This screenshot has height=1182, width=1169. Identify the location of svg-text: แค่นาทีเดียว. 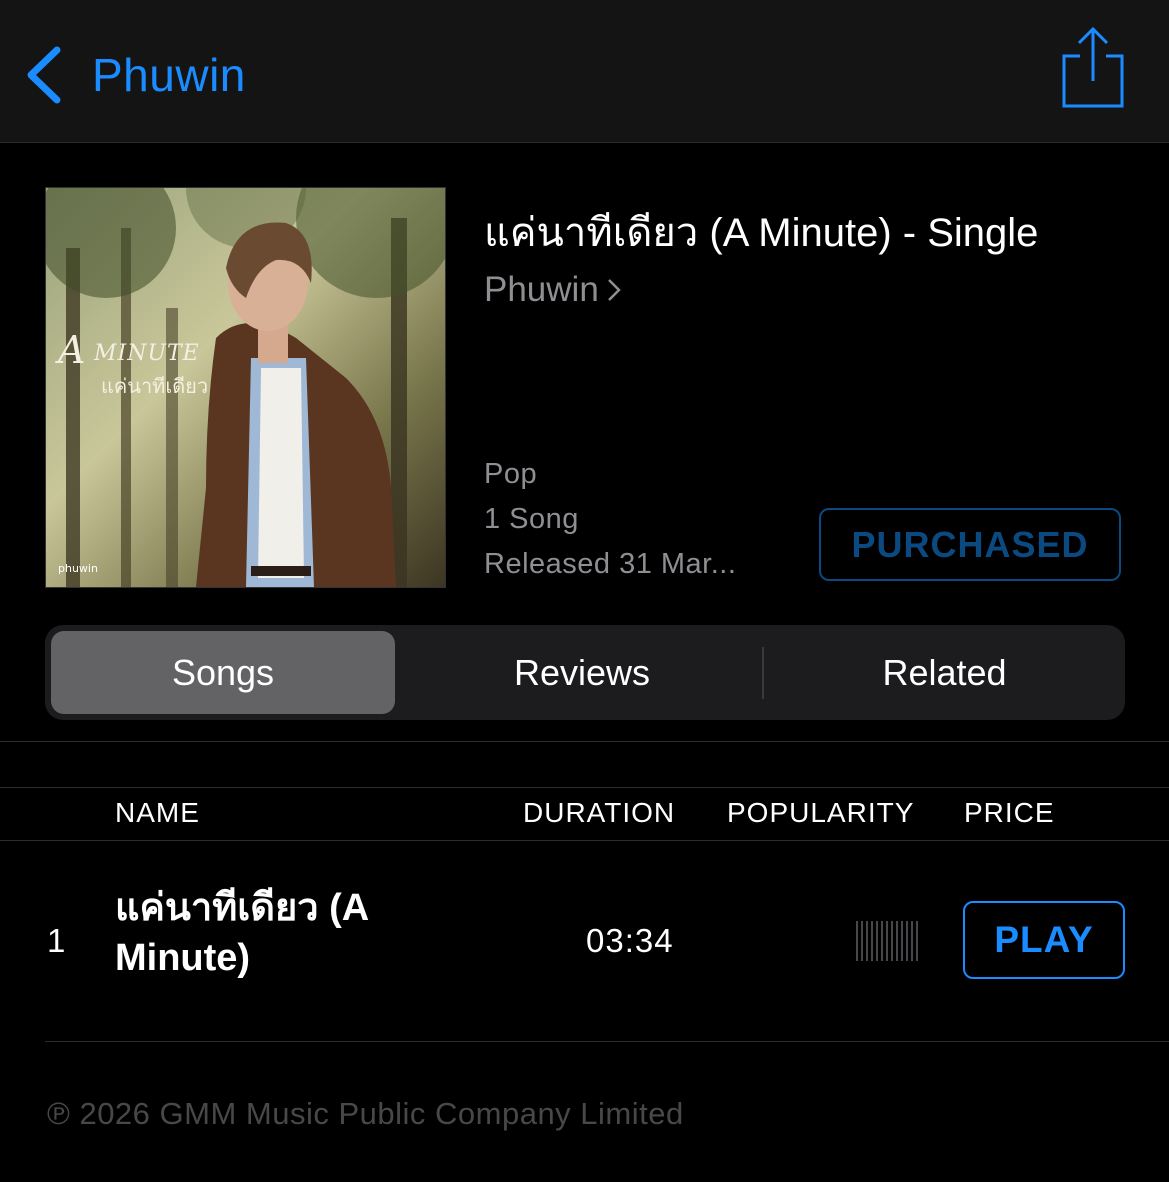
(154, 386).